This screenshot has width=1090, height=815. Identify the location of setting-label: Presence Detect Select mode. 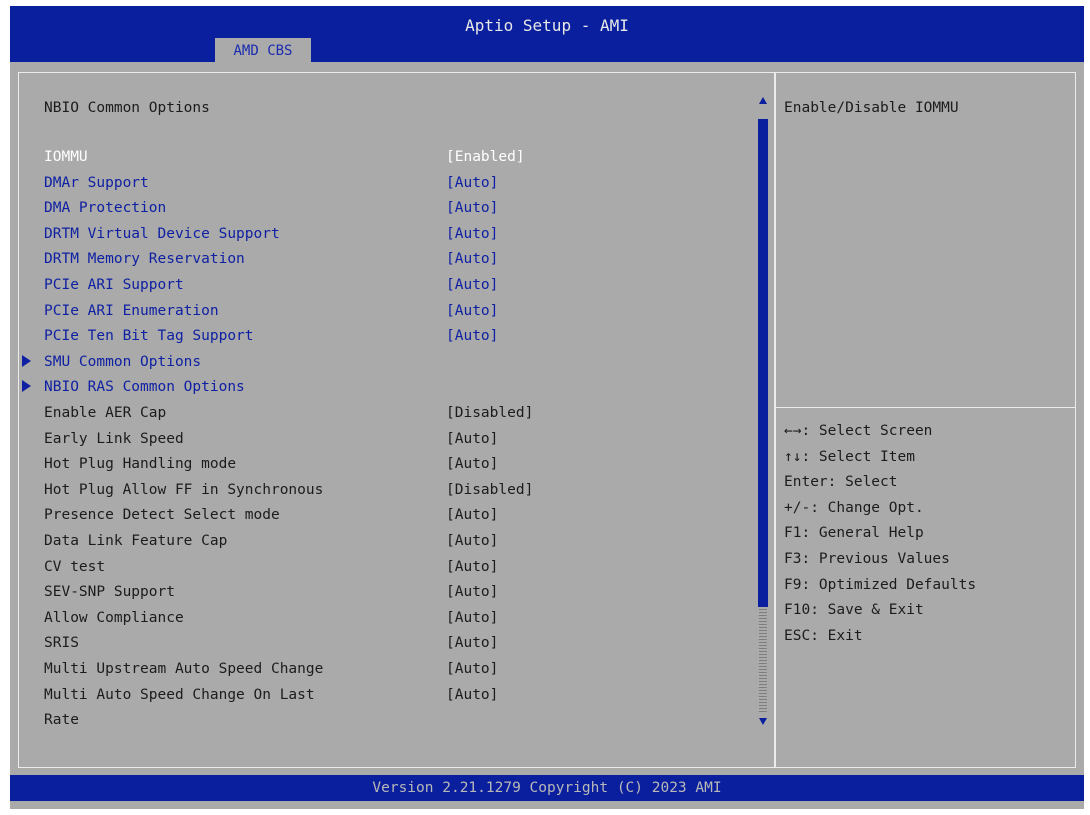
(162, 515).